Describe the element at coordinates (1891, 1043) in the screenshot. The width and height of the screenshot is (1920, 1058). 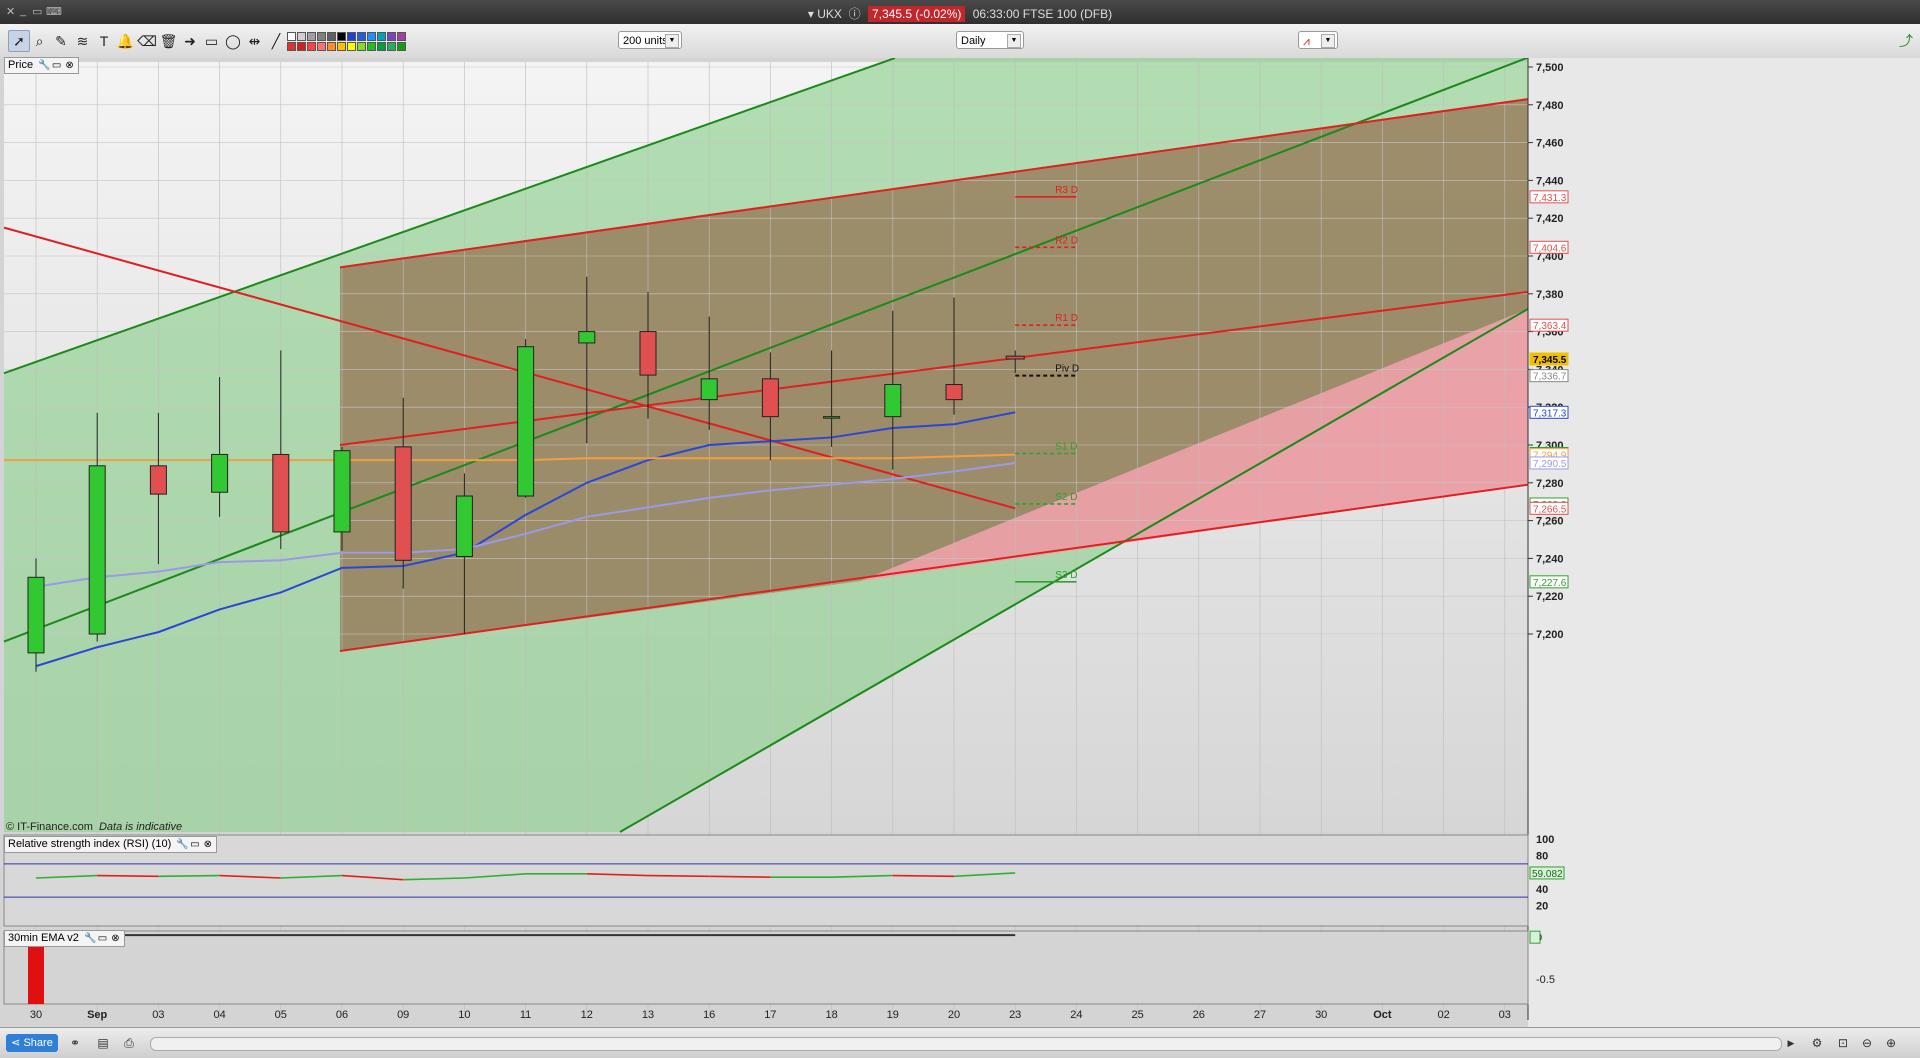
I see `zoom-in-icon: ⊕` at that location.